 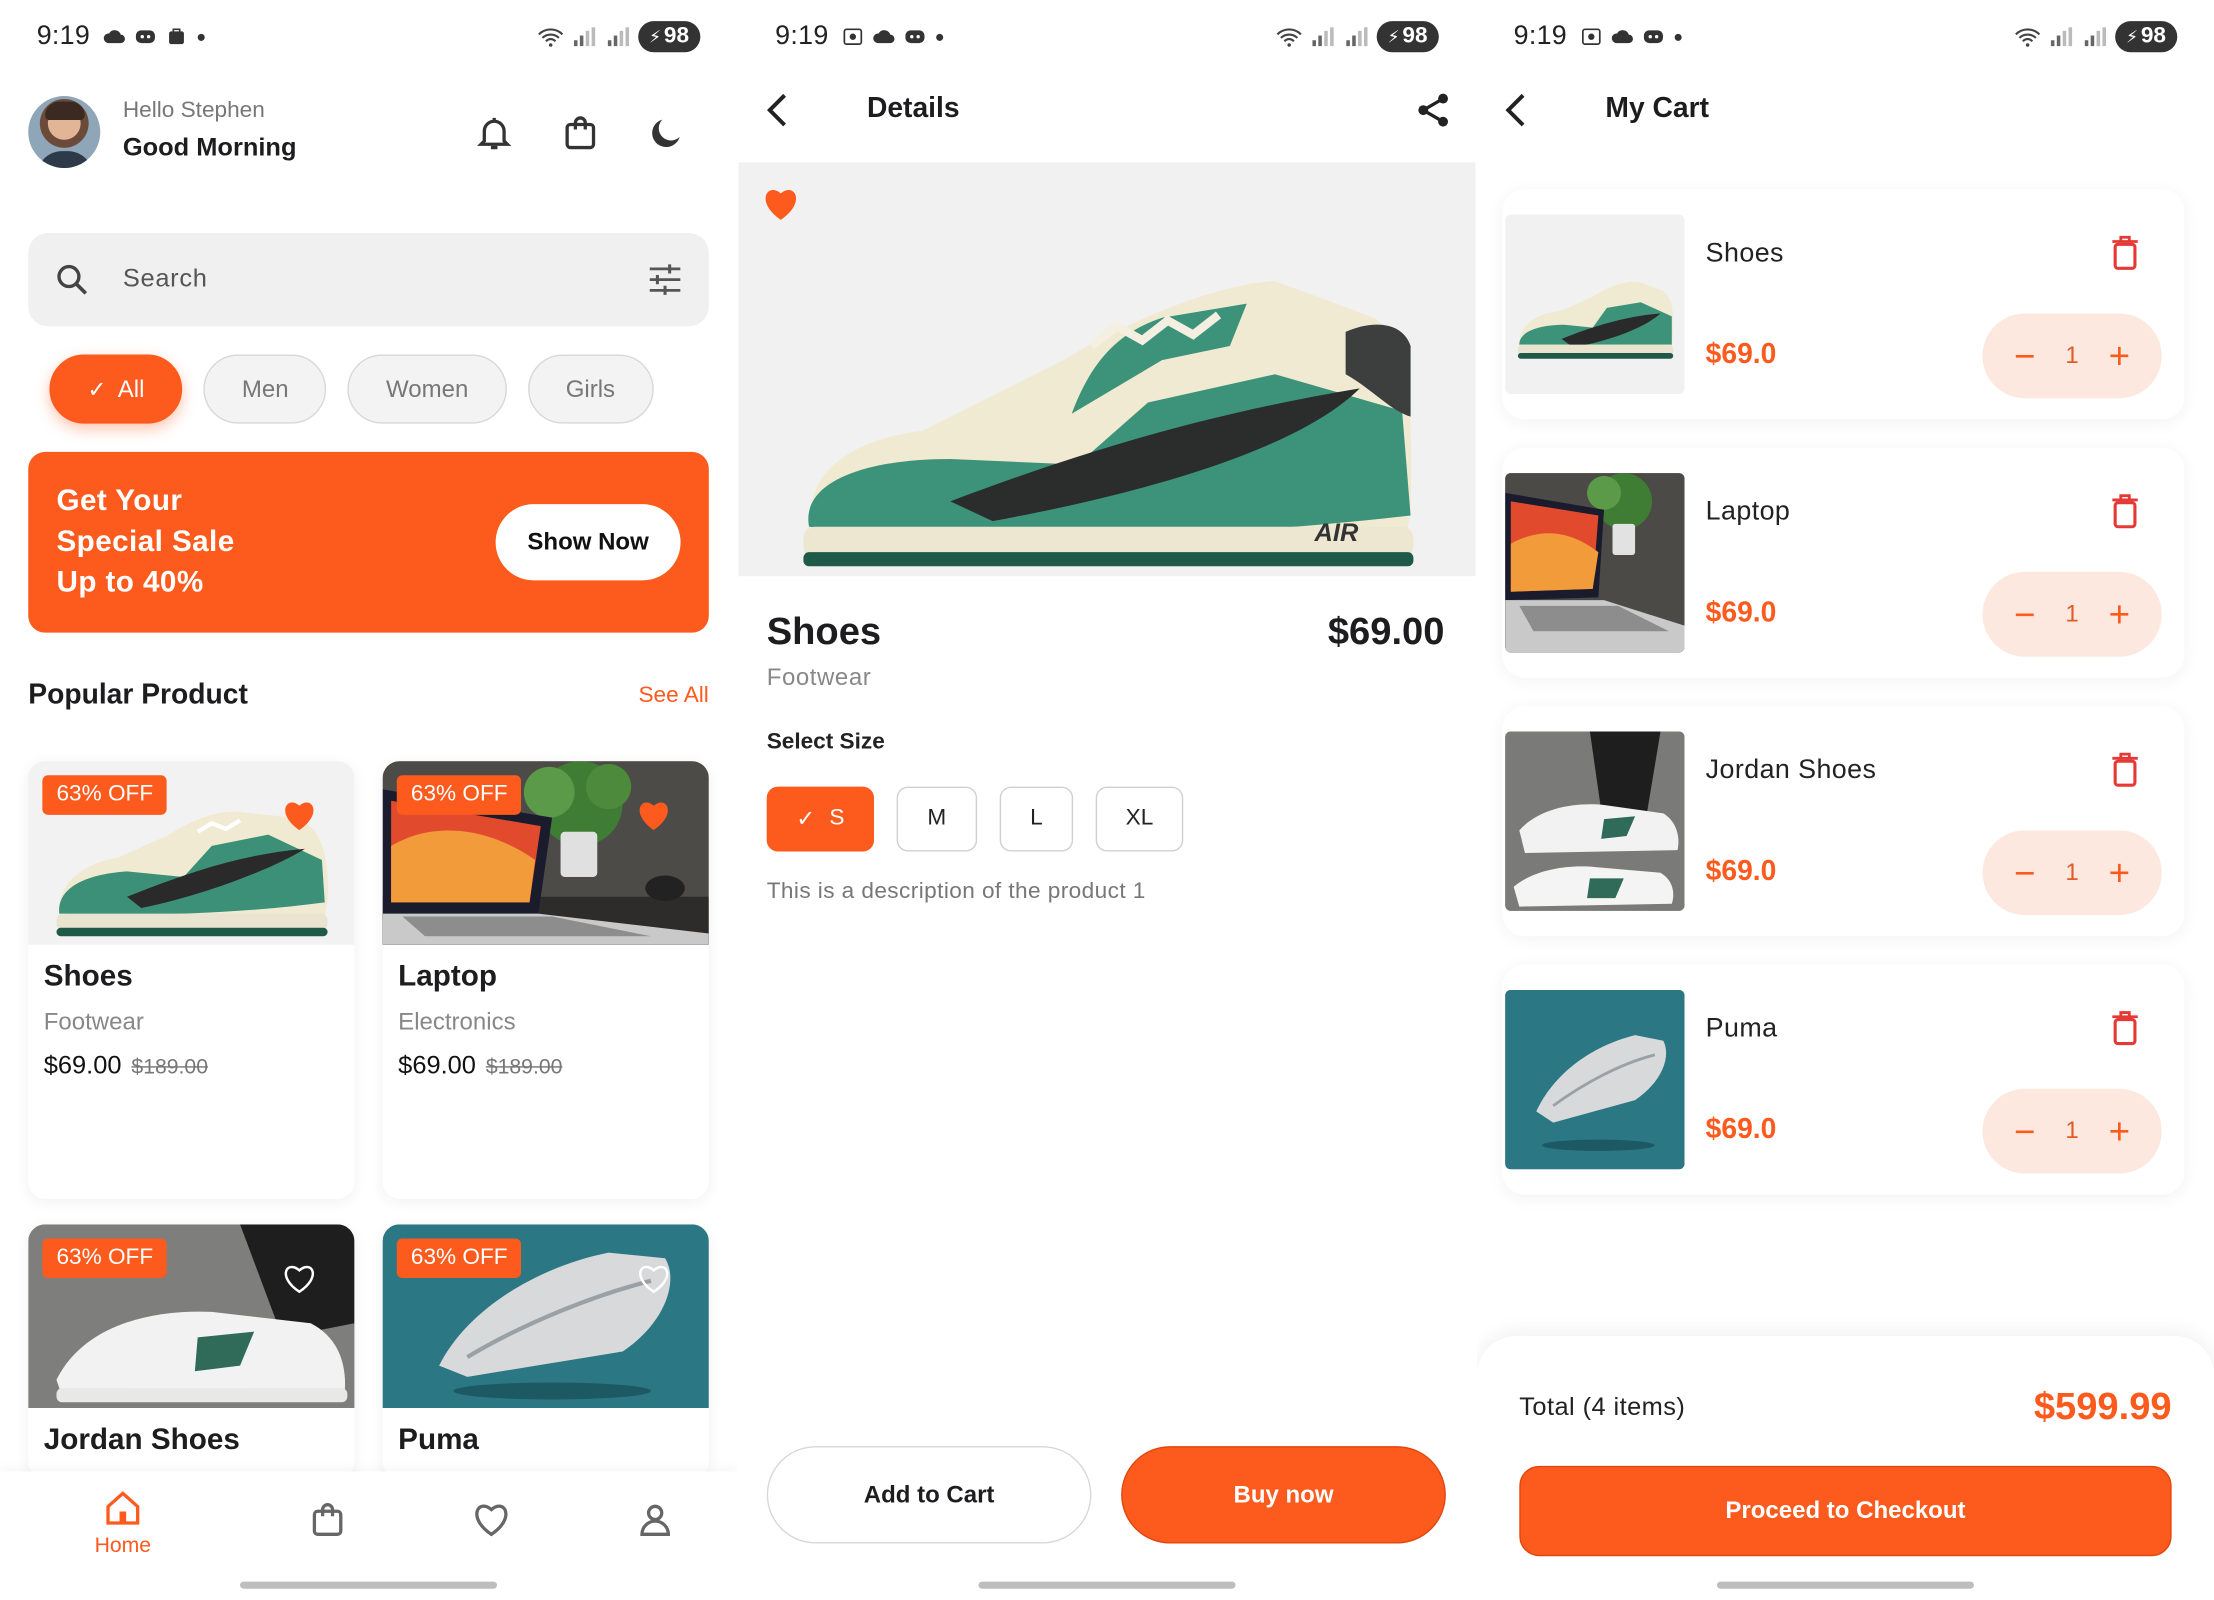 I want to click on hello-text: Hello Stephen, so click(x=193, y=110).